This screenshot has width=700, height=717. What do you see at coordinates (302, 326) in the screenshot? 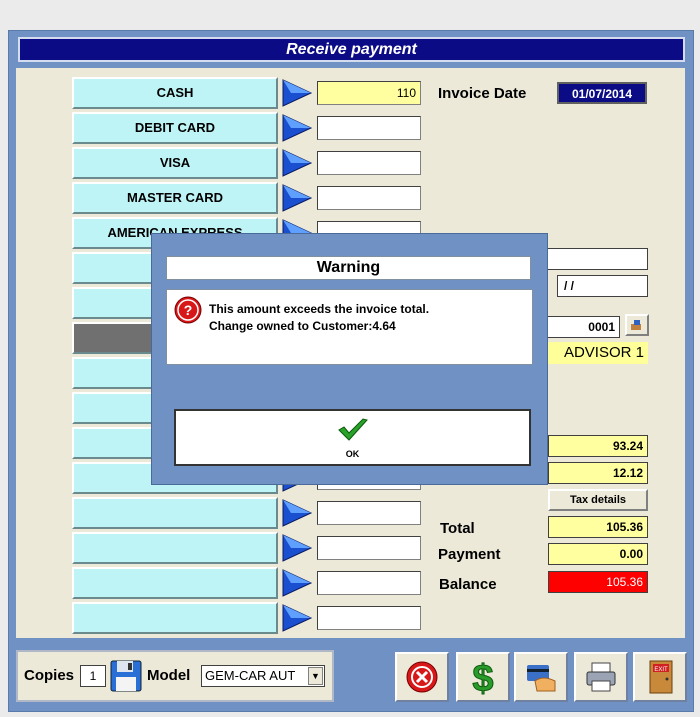
I see `warning-line-2: Change owned to Customer:4.64` at bounding box center [302, 326].